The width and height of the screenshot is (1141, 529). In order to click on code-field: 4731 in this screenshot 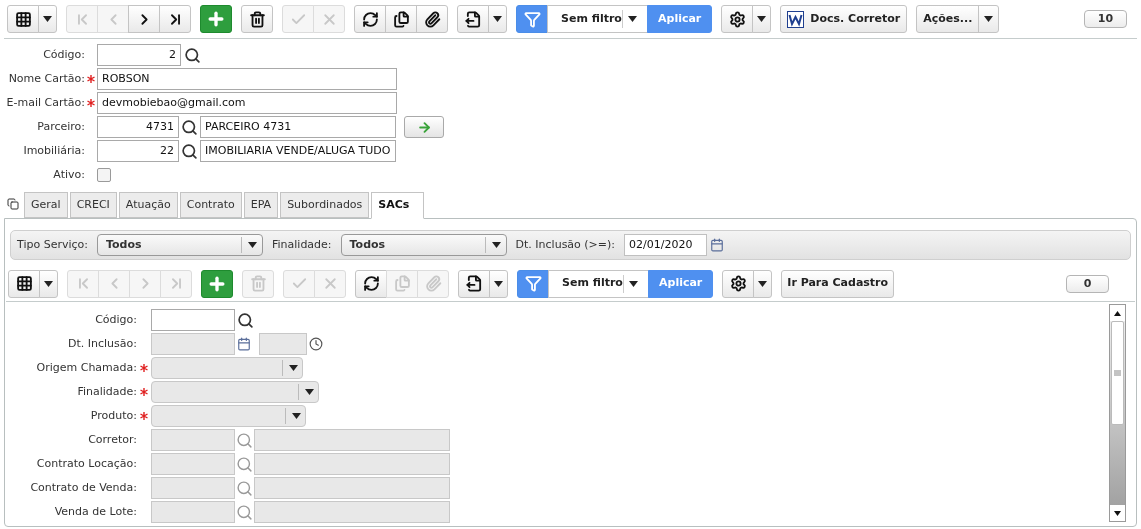, I will do `click(138, 127)`.